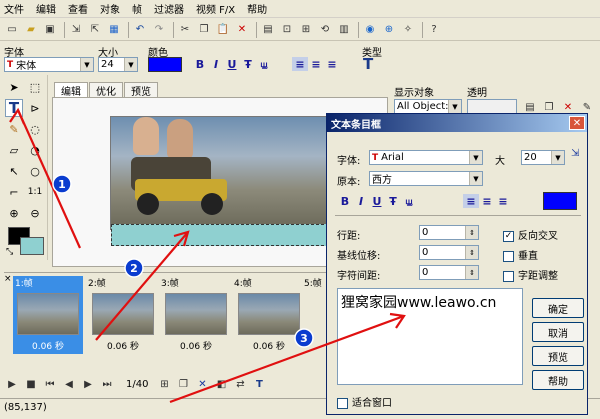 Image resolution: width=600 pixels, height=419 pixels. I want to click on callout-2: 2, so click(134, 268).